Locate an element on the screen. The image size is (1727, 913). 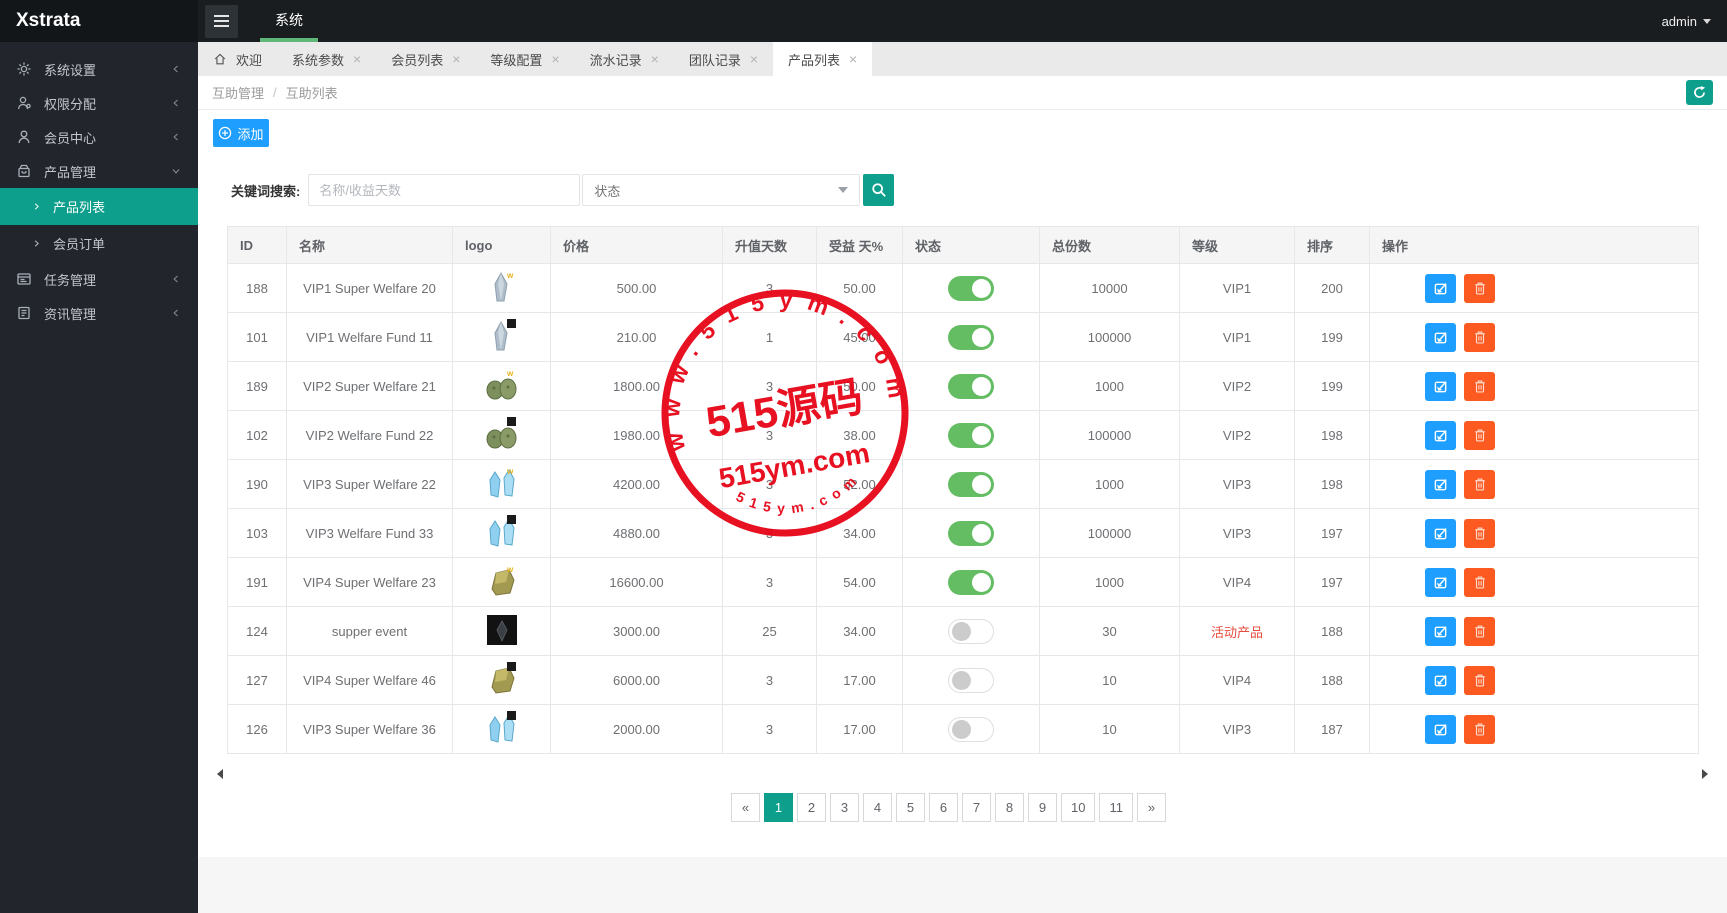
page-button-8: 8 is located at coordinates (1010, 807).